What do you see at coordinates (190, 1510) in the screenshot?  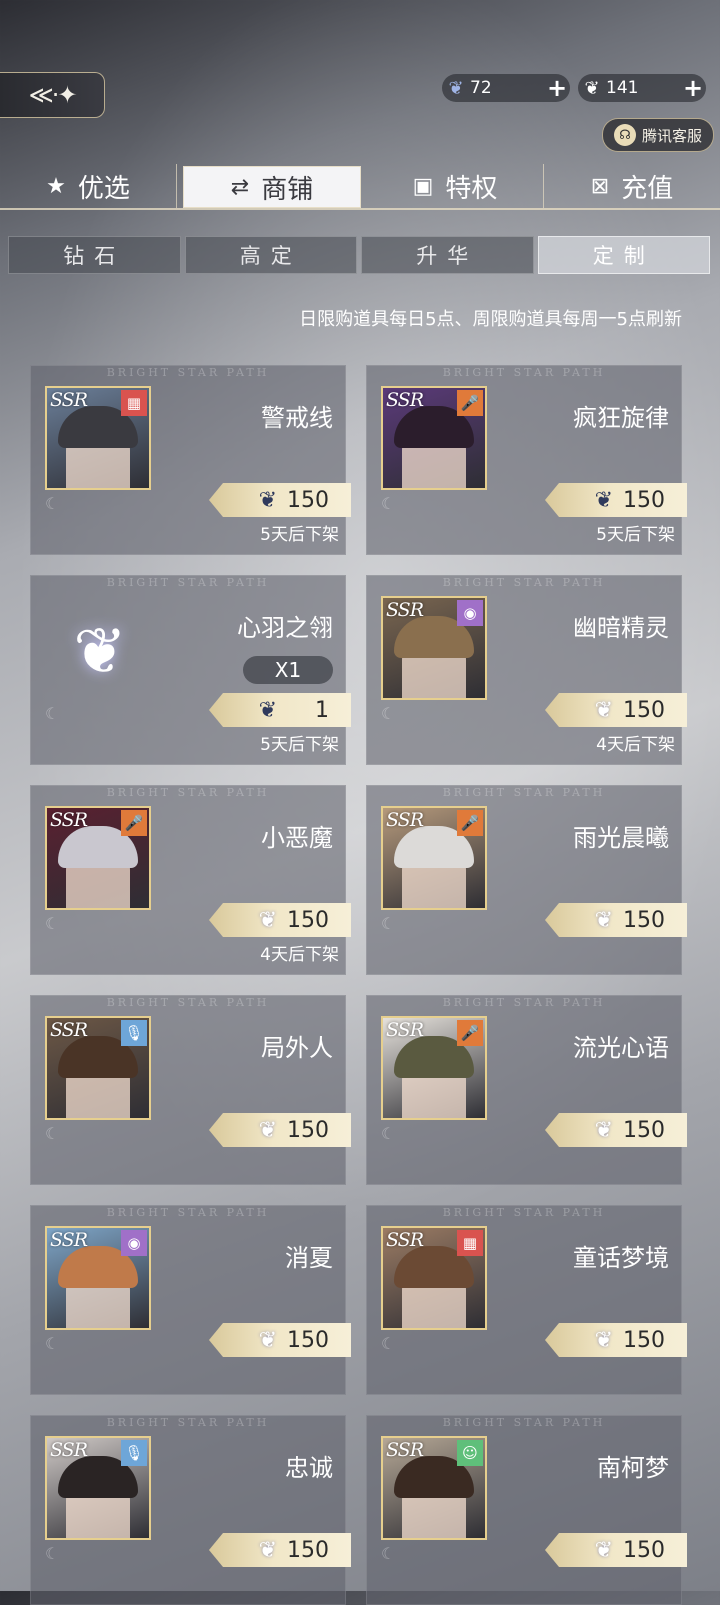 I see `shop-item-card: BRIGHT STAR PATH ☾ SSR 🎙 忠诚 ❦ 150` at bounding box center [190, 1510].